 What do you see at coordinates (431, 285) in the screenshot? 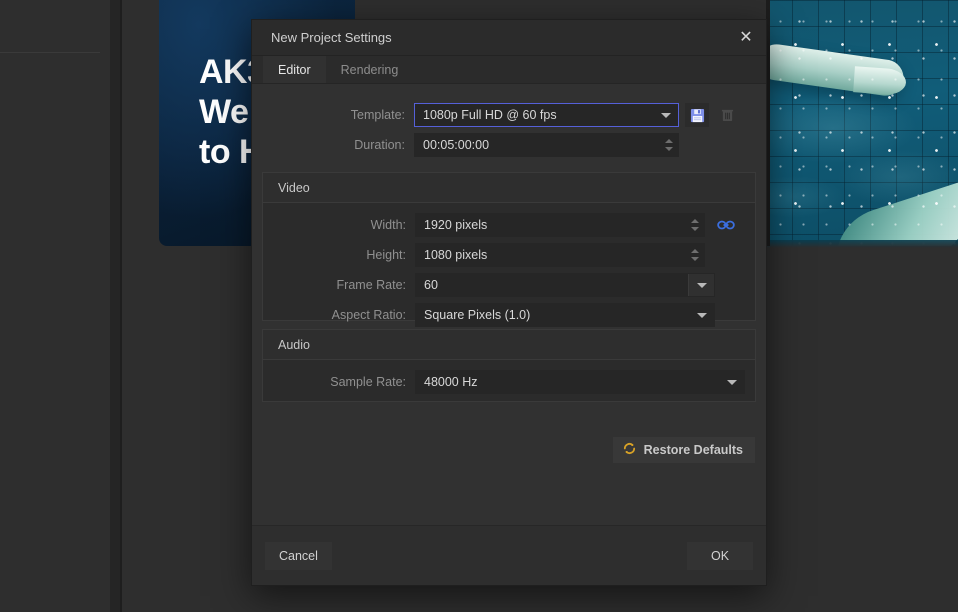
I see `framerate-value: 60` at bounding box center [431, 285].